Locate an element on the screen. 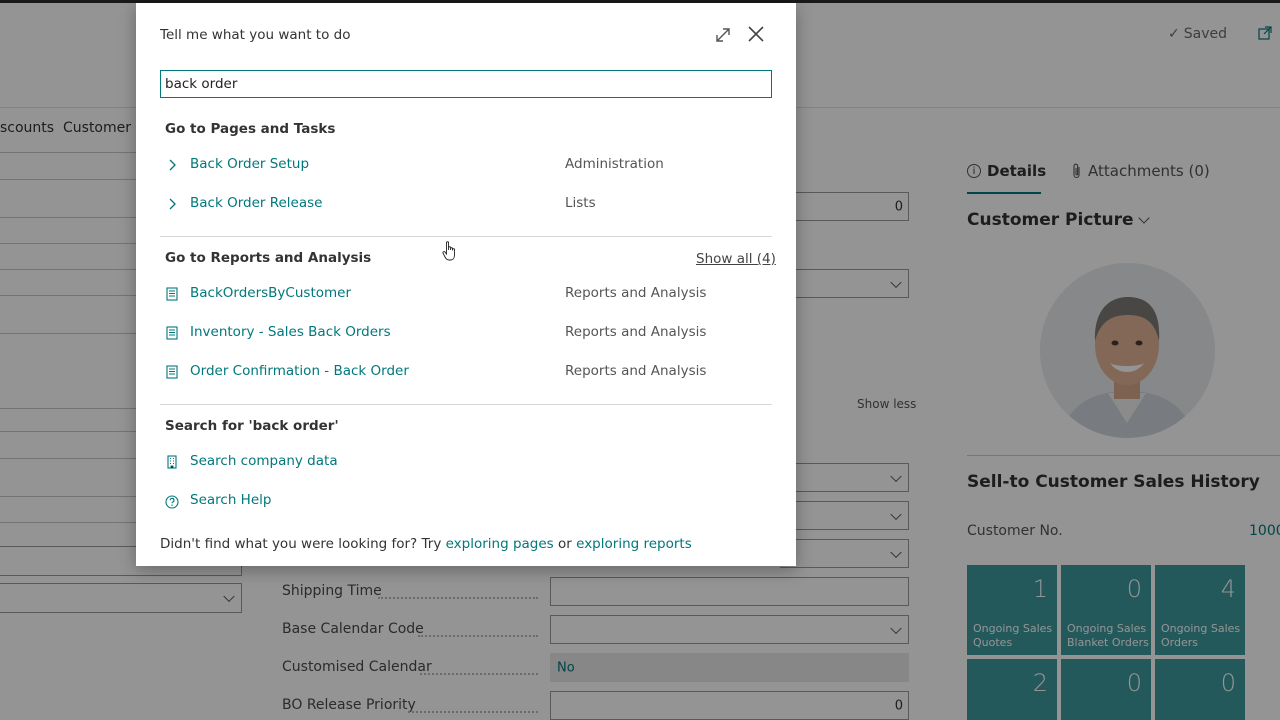 The height and width of the screenshot is (720, 1280). result-name: Inventory - Sales Back Orders is located at coordinates (290, 332).